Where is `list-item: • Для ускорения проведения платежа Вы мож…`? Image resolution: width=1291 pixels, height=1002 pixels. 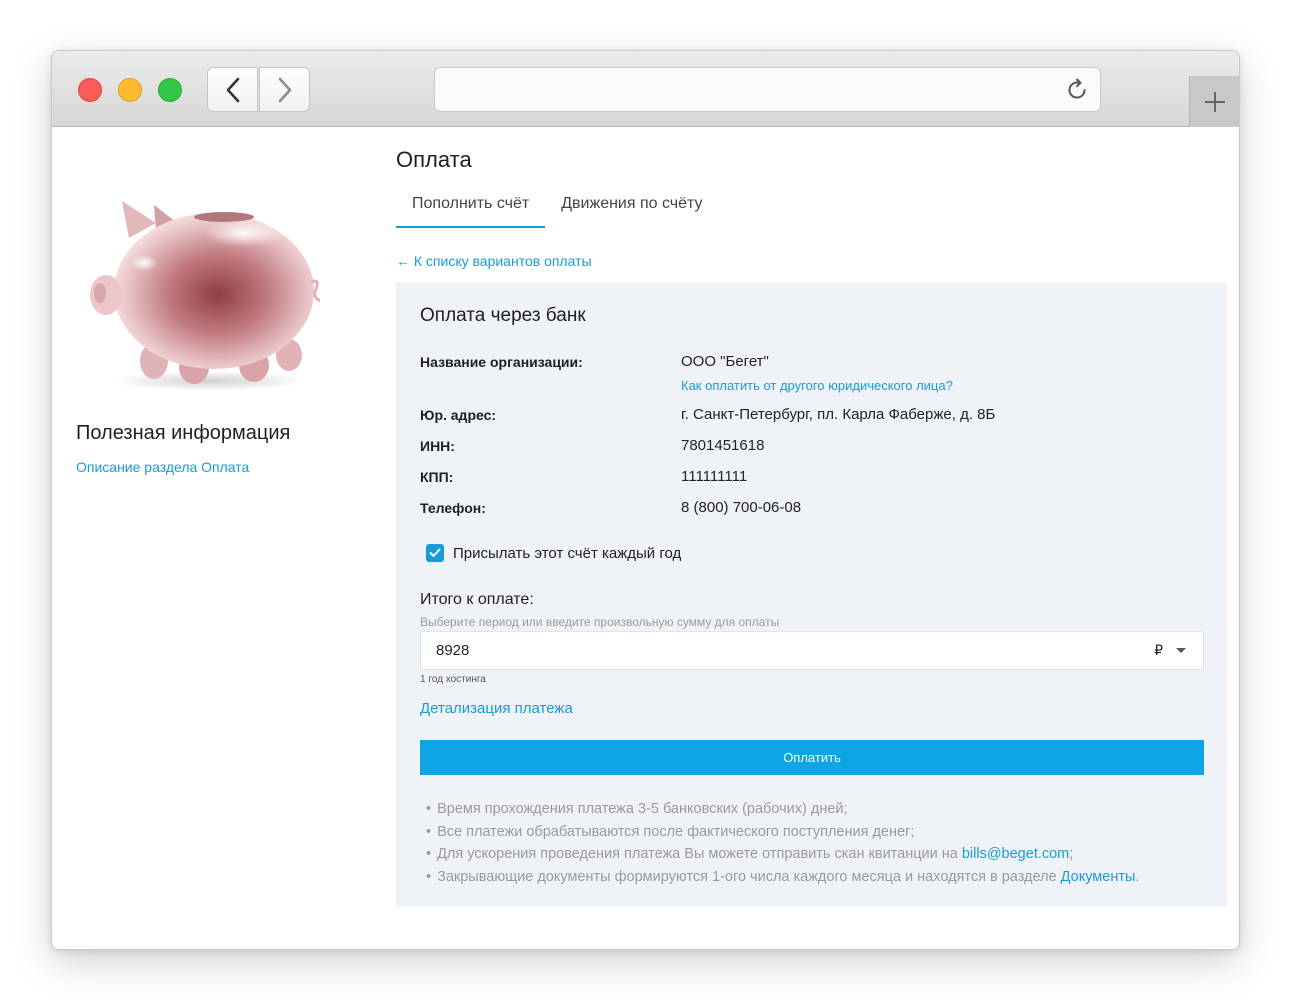
list-item: • Для ускорения проведения платежа Вы мож… is located at coordinates (782, 854).